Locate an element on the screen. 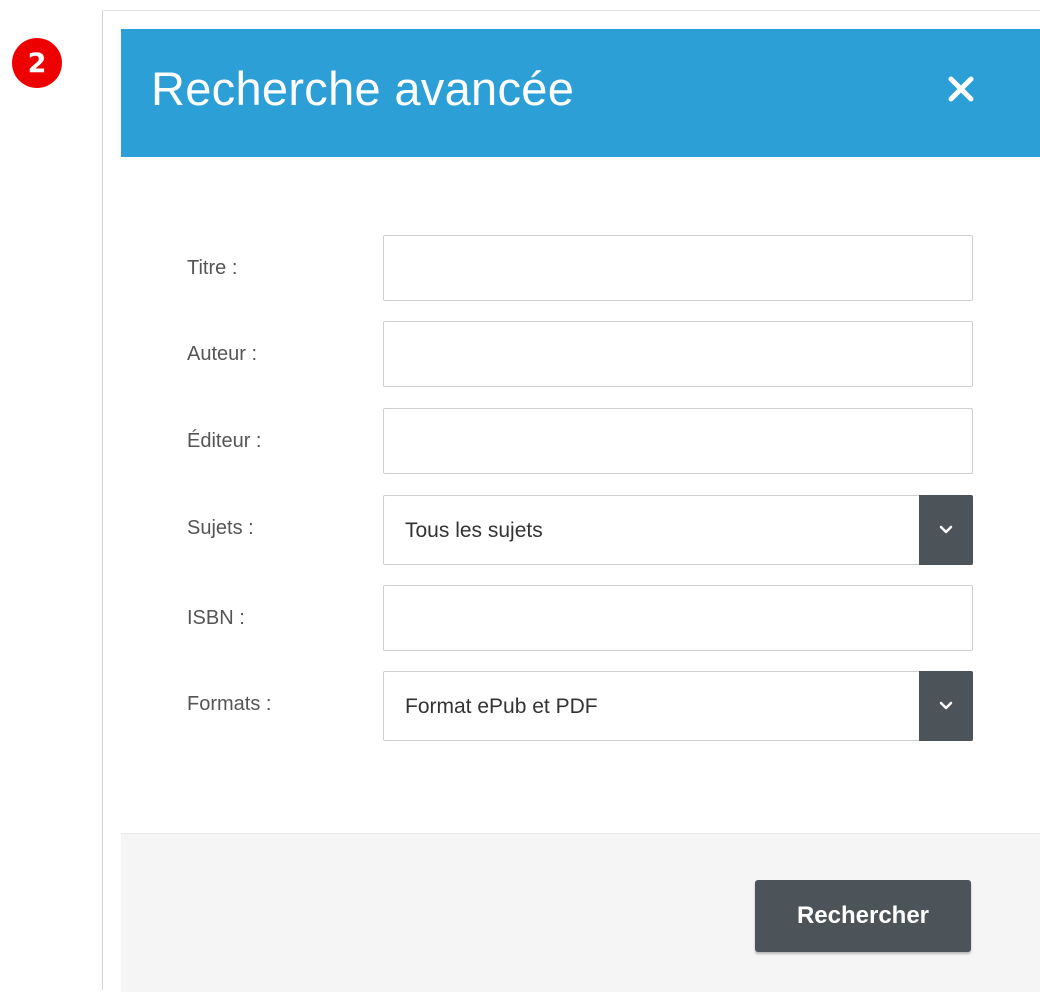 This screenshot has height=992, width=1040. dialog-title: Recherche avancée is located at coordinates (363, 88).